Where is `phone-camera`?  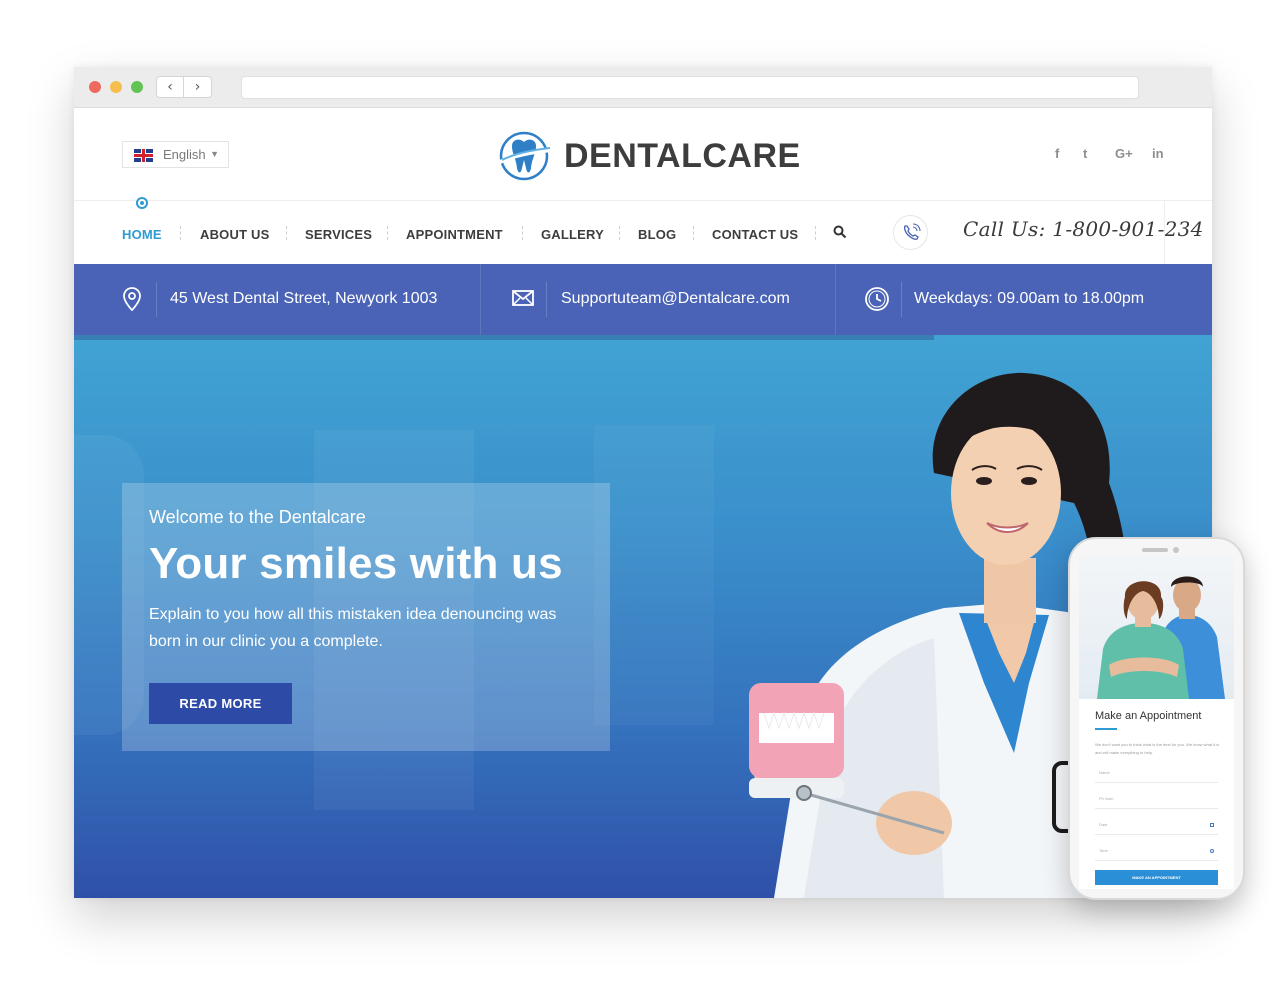 phone-camera is located at coordinates (1176, 550).